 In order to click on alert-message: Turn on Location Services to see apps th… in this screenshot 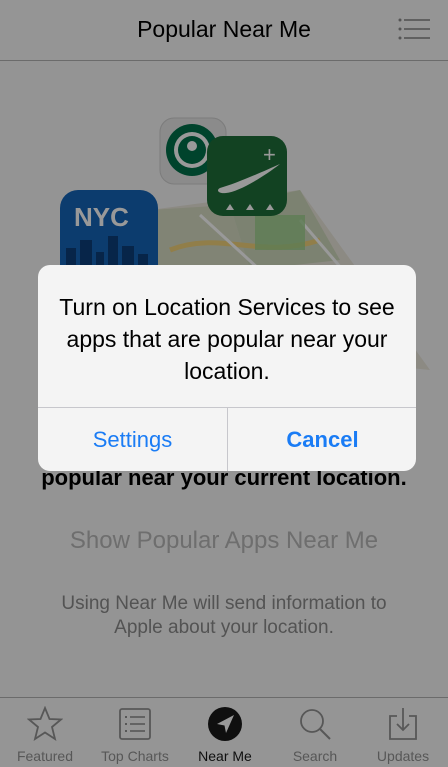, I will do `click(227, 339)`.